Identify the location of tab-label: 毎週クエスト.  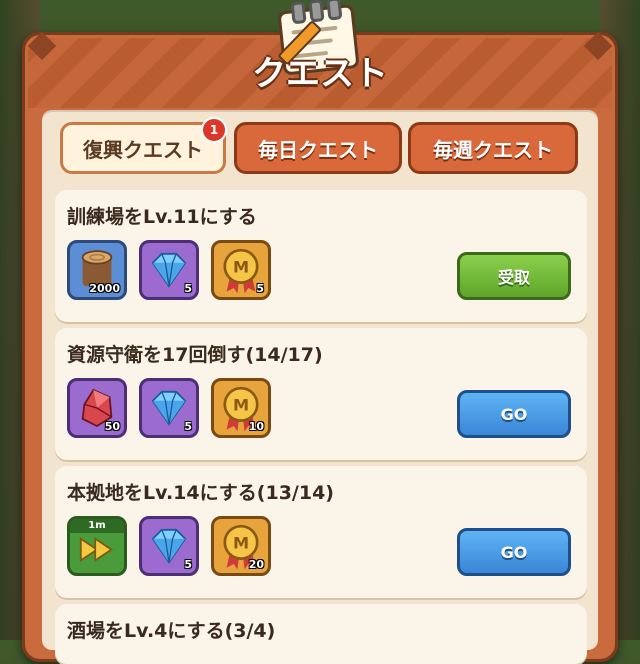
(493, 149).